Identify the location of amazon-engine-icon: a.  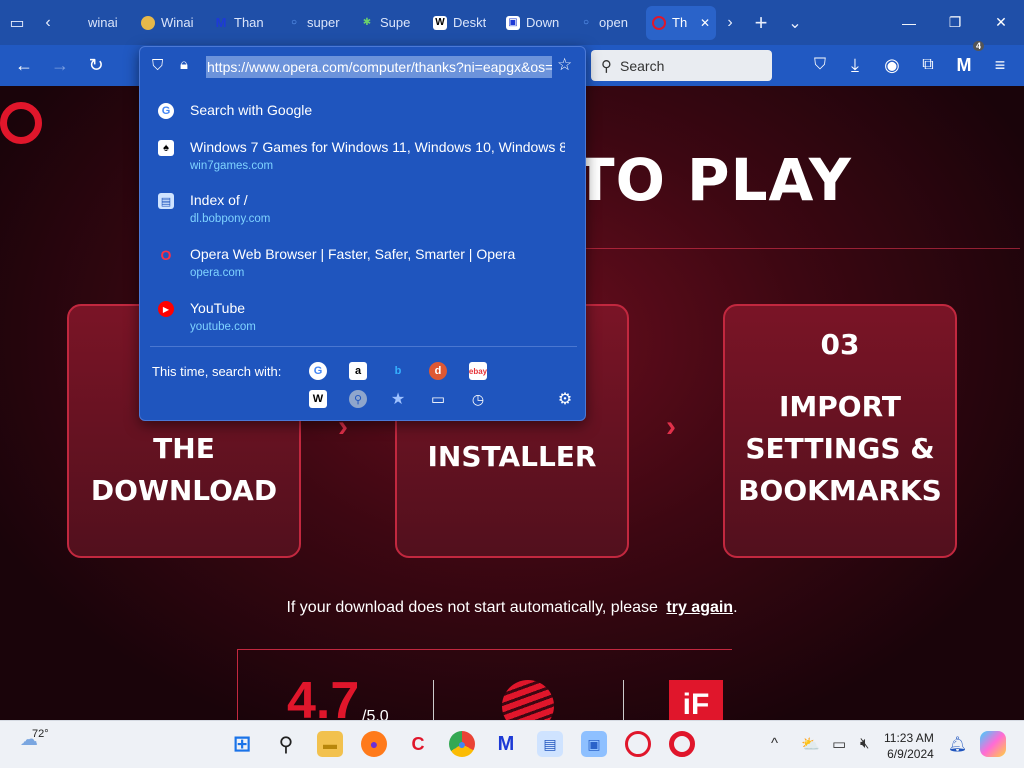
(358, 371).